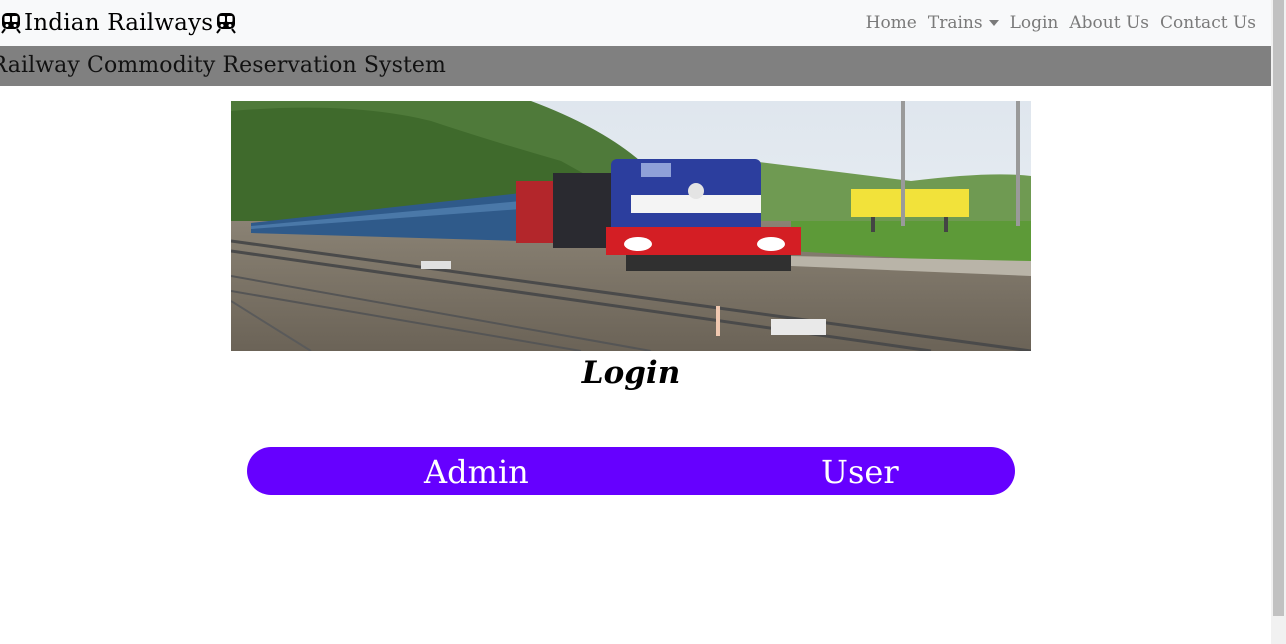 Image resolution: width=1286 pixels, height=644 pixels. What do you see at coordinates (955, 23) in the screenshot?
I see `nav-trains-label: Trains` at bounding box center [955, 23].